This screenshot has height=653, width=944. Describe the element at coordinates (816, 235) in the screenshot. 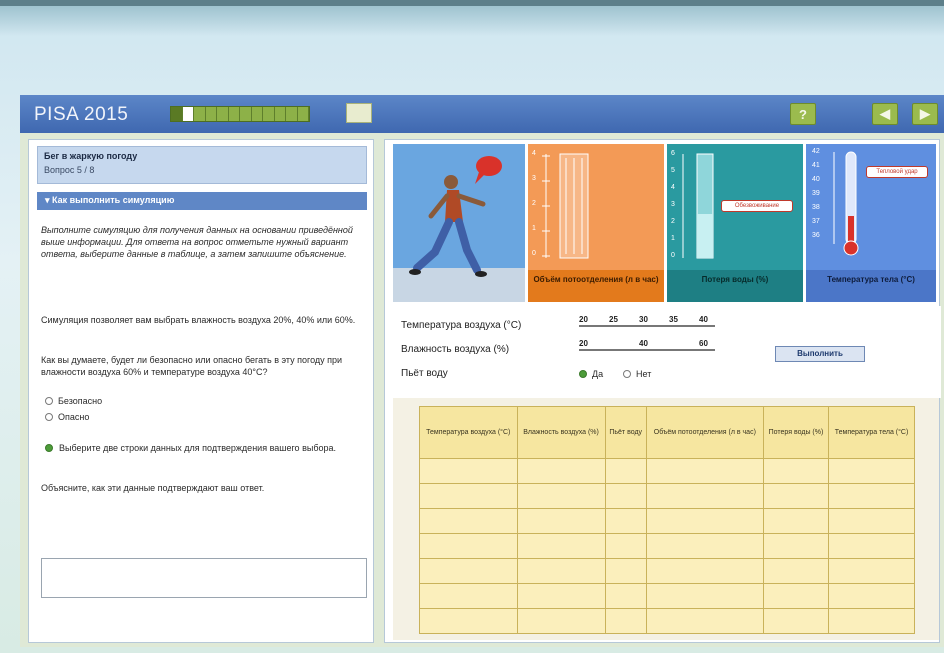

I see `temp-scale-36: 36` at that location.